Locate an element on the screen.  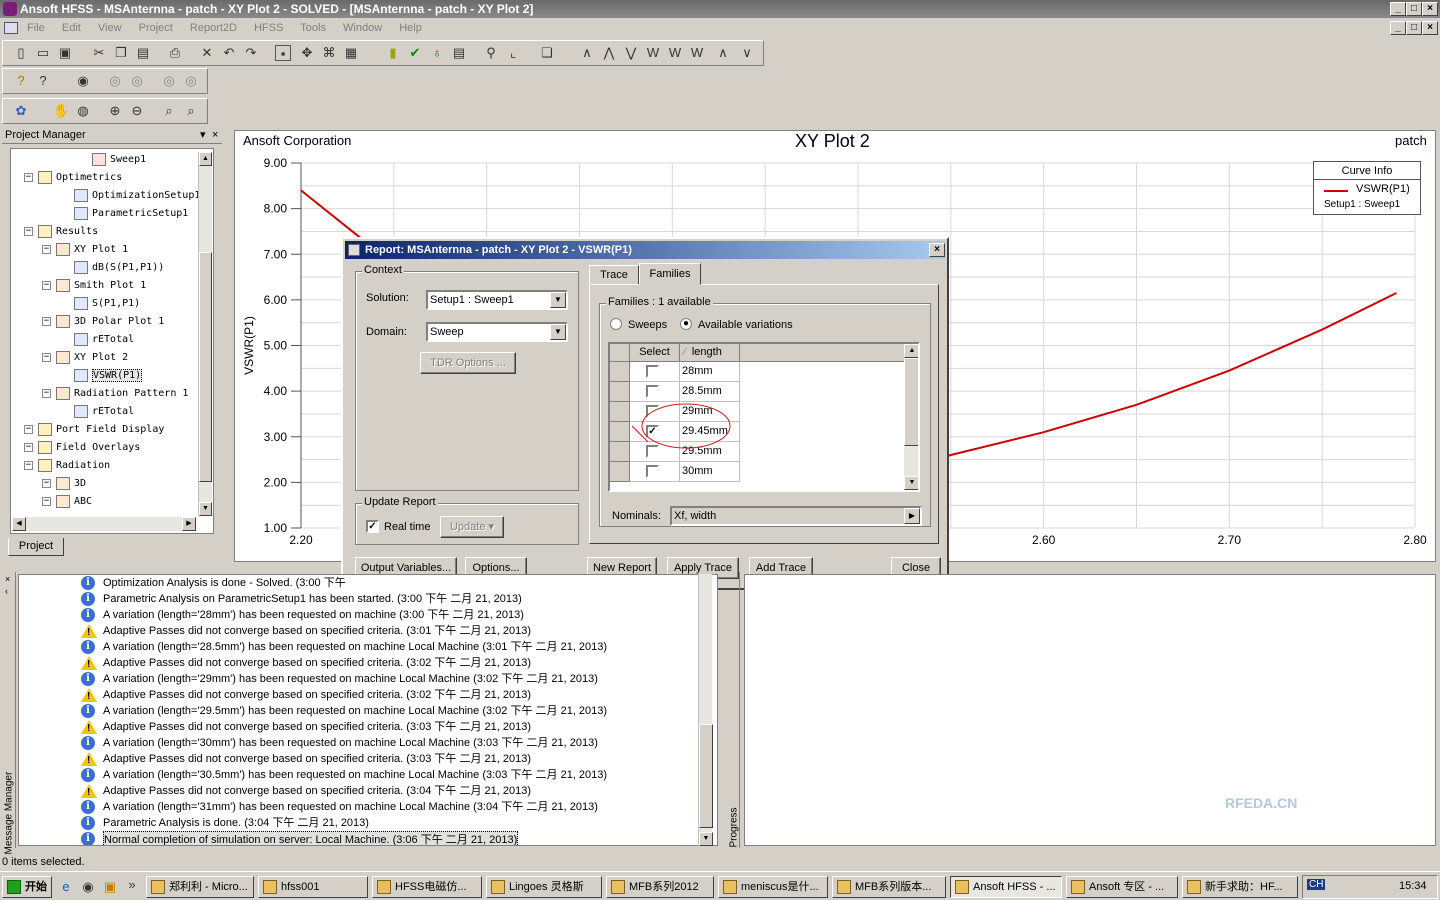
tree-node: − Optimetrics is located at coordinates (73, 178).